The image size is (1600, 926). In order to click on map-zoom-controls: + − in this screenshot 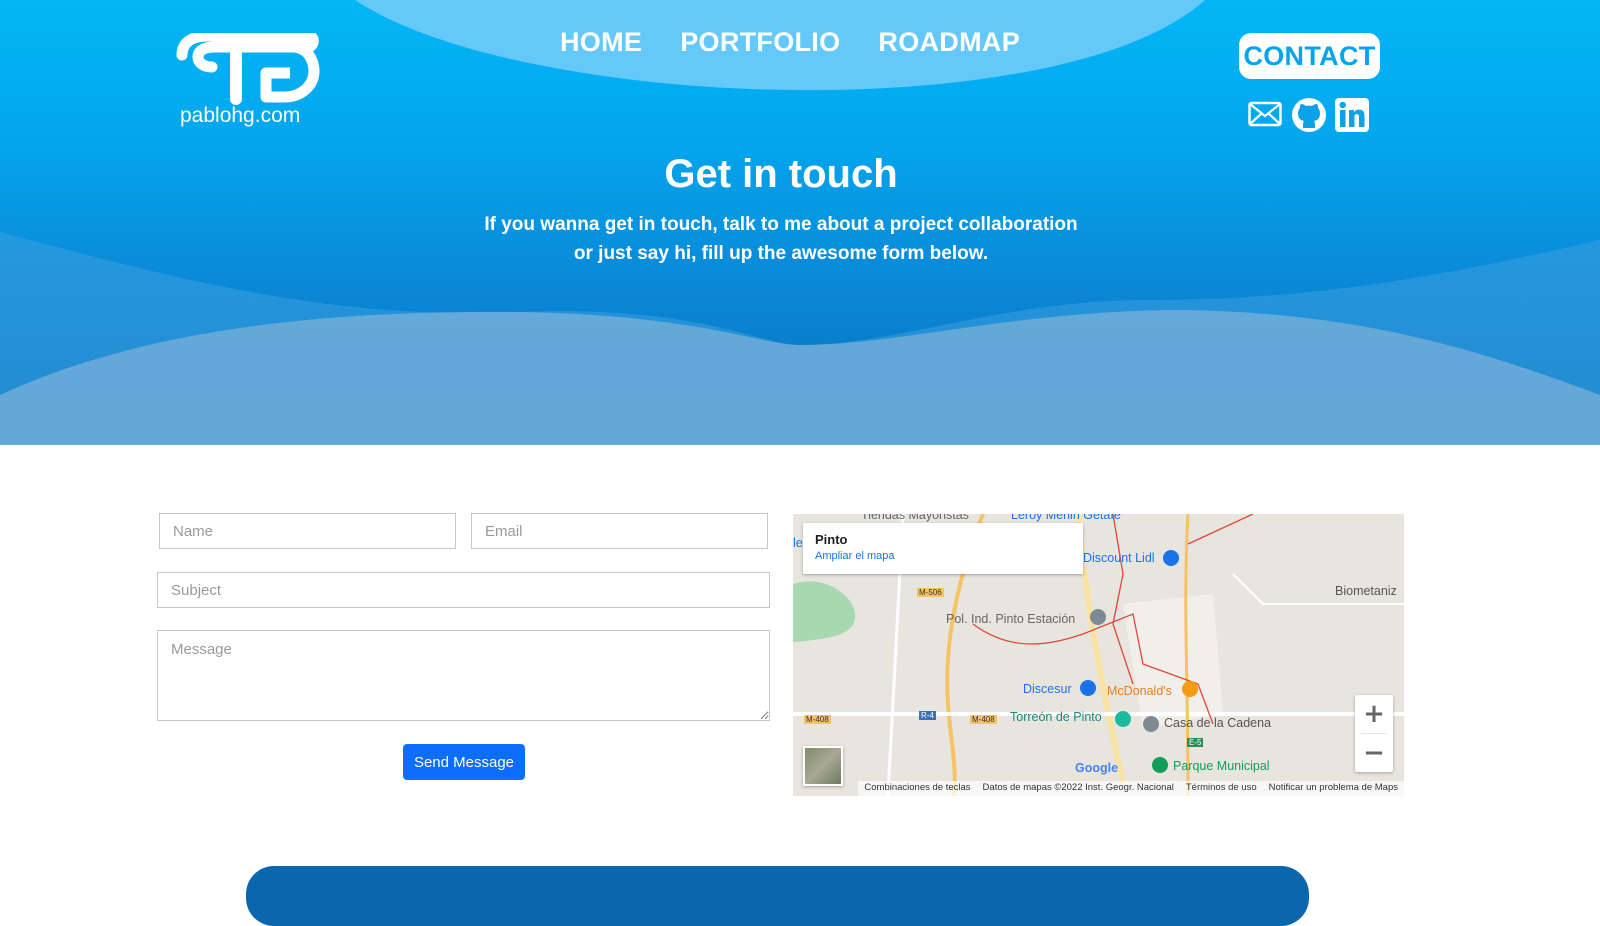, I will do `click(1374, 733)`.